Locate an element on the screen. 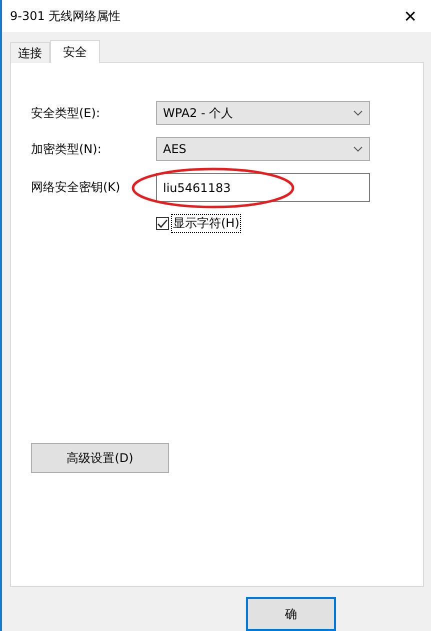  close-button: ✕ is located at coordinates (410, 16).